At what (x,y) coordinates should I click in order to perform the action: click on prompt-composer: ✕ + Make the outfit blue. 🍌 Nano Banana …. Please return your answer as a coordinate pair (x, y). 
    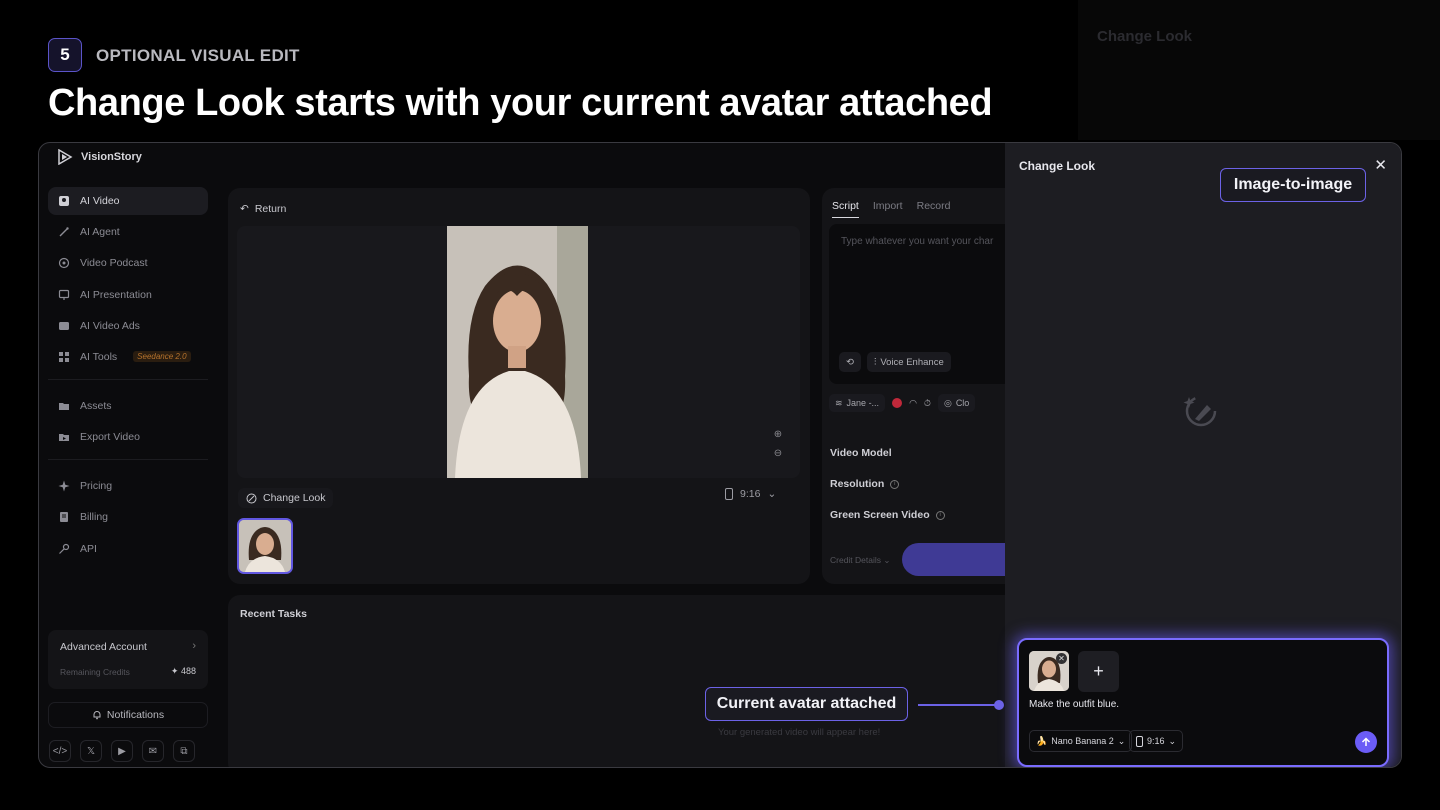
    Looking at the image, I should click on (1203, 702).